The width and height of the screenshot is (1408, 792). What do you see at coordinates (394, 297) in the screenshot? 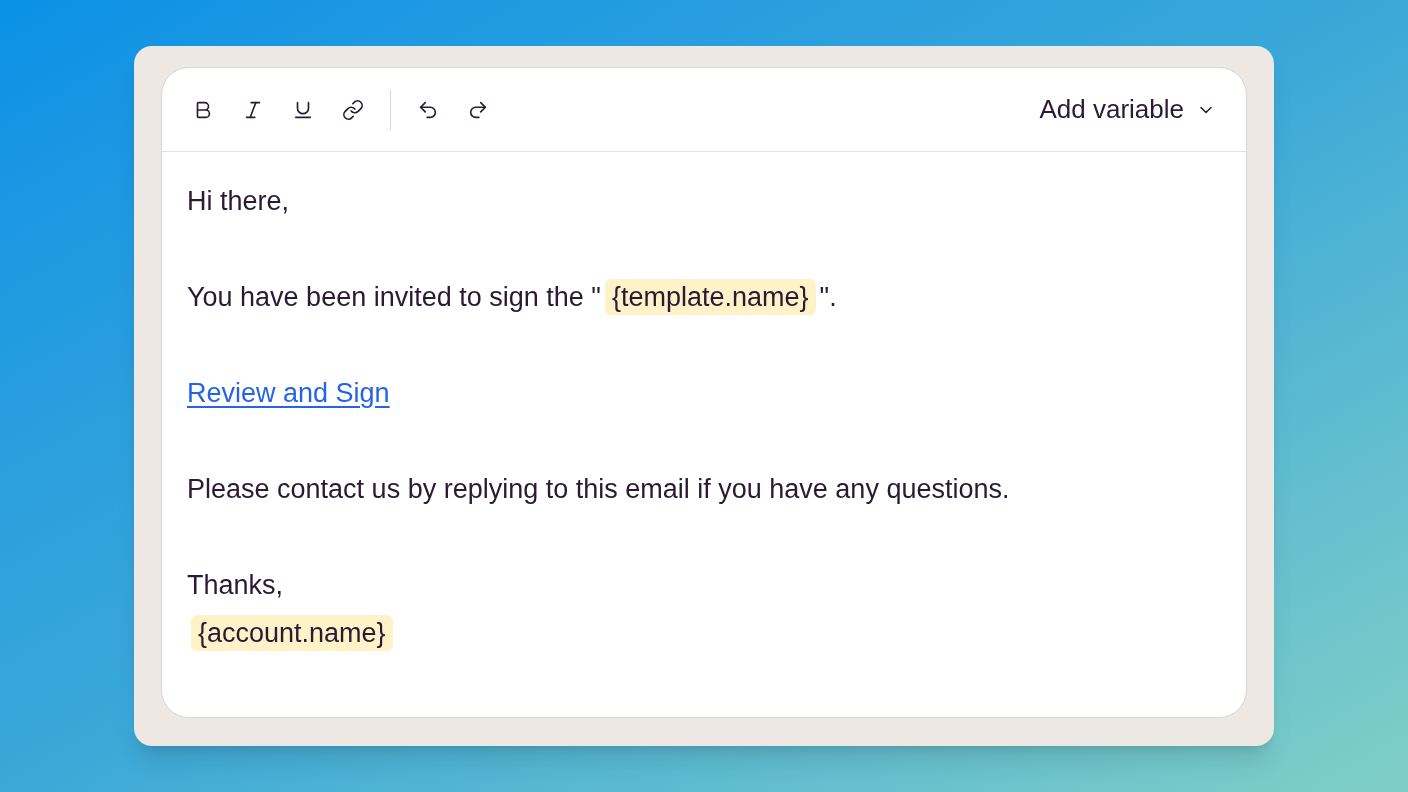
I see `body-text: You have been invited to sign the "` at bounding box center [394, 297].